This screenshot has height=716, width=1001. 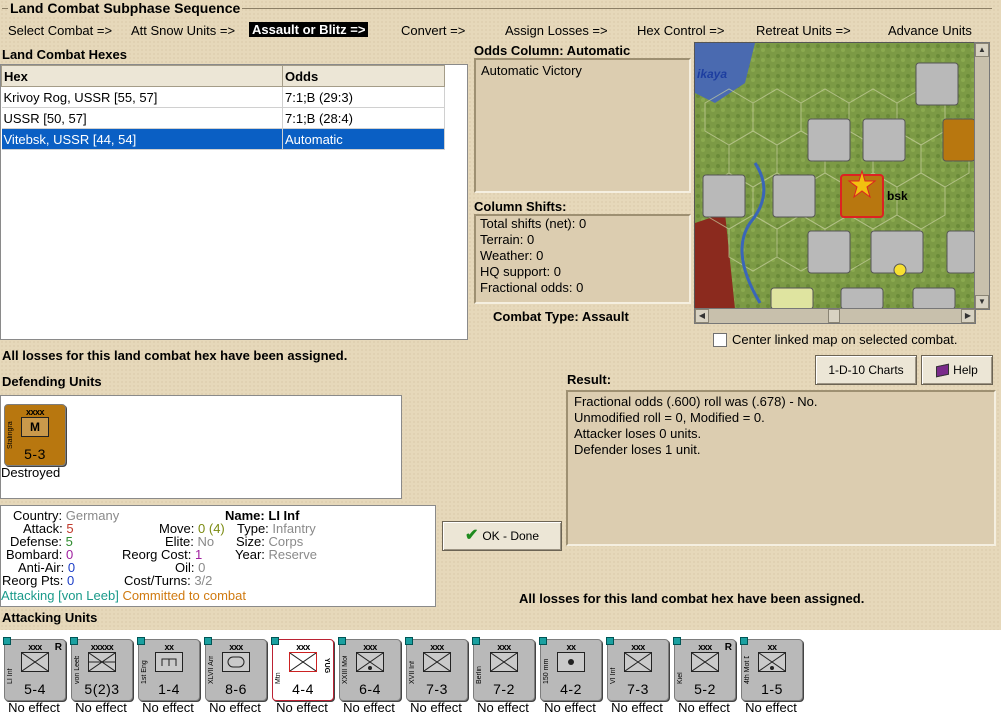 What do you see at coordinates (982, 50) in the screenshot?
I see `scroll-up-arrow-icon: ▲` at bounding box center [982, 50].